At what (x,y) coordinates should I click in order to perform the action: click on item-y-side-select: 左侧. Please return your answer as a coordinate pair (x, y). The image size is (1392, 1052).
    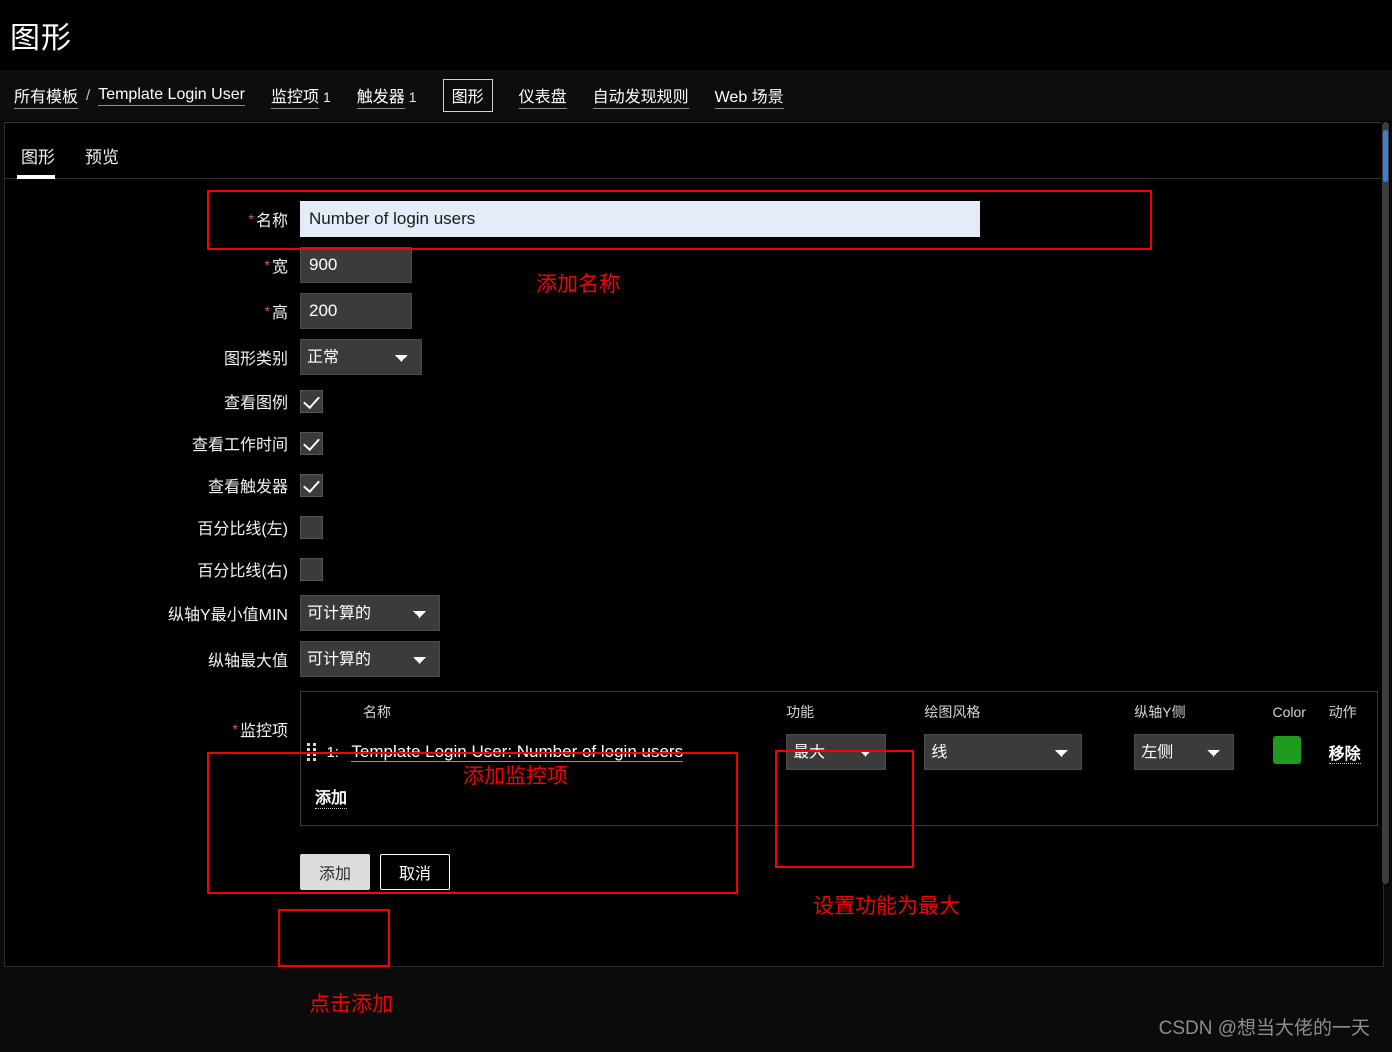
    Looking at the image, I should click on (1184, 752).